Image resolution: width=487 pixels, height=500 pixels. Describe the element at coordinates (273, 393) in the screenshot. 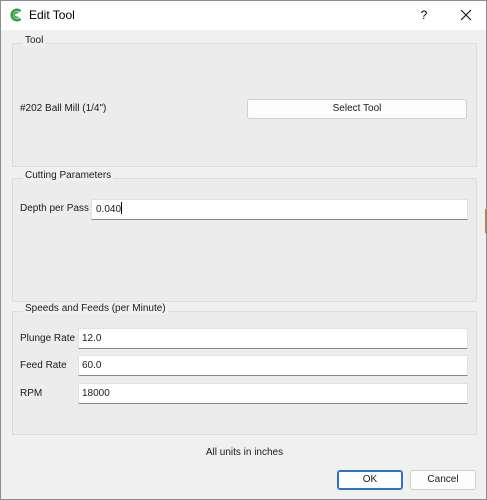

I see `rpm-input: 18000` at that location.